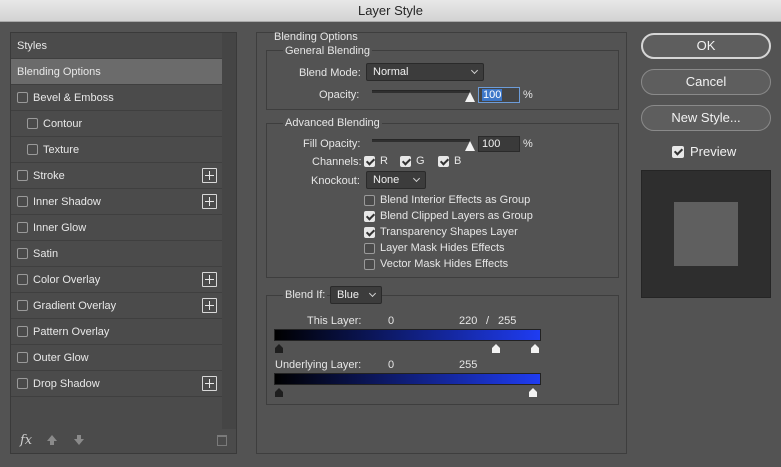  What do you see at coordinates (412, 161) in the screenshot?
I see `channel-g-checkbox: G` at bounding box center [412, 161].